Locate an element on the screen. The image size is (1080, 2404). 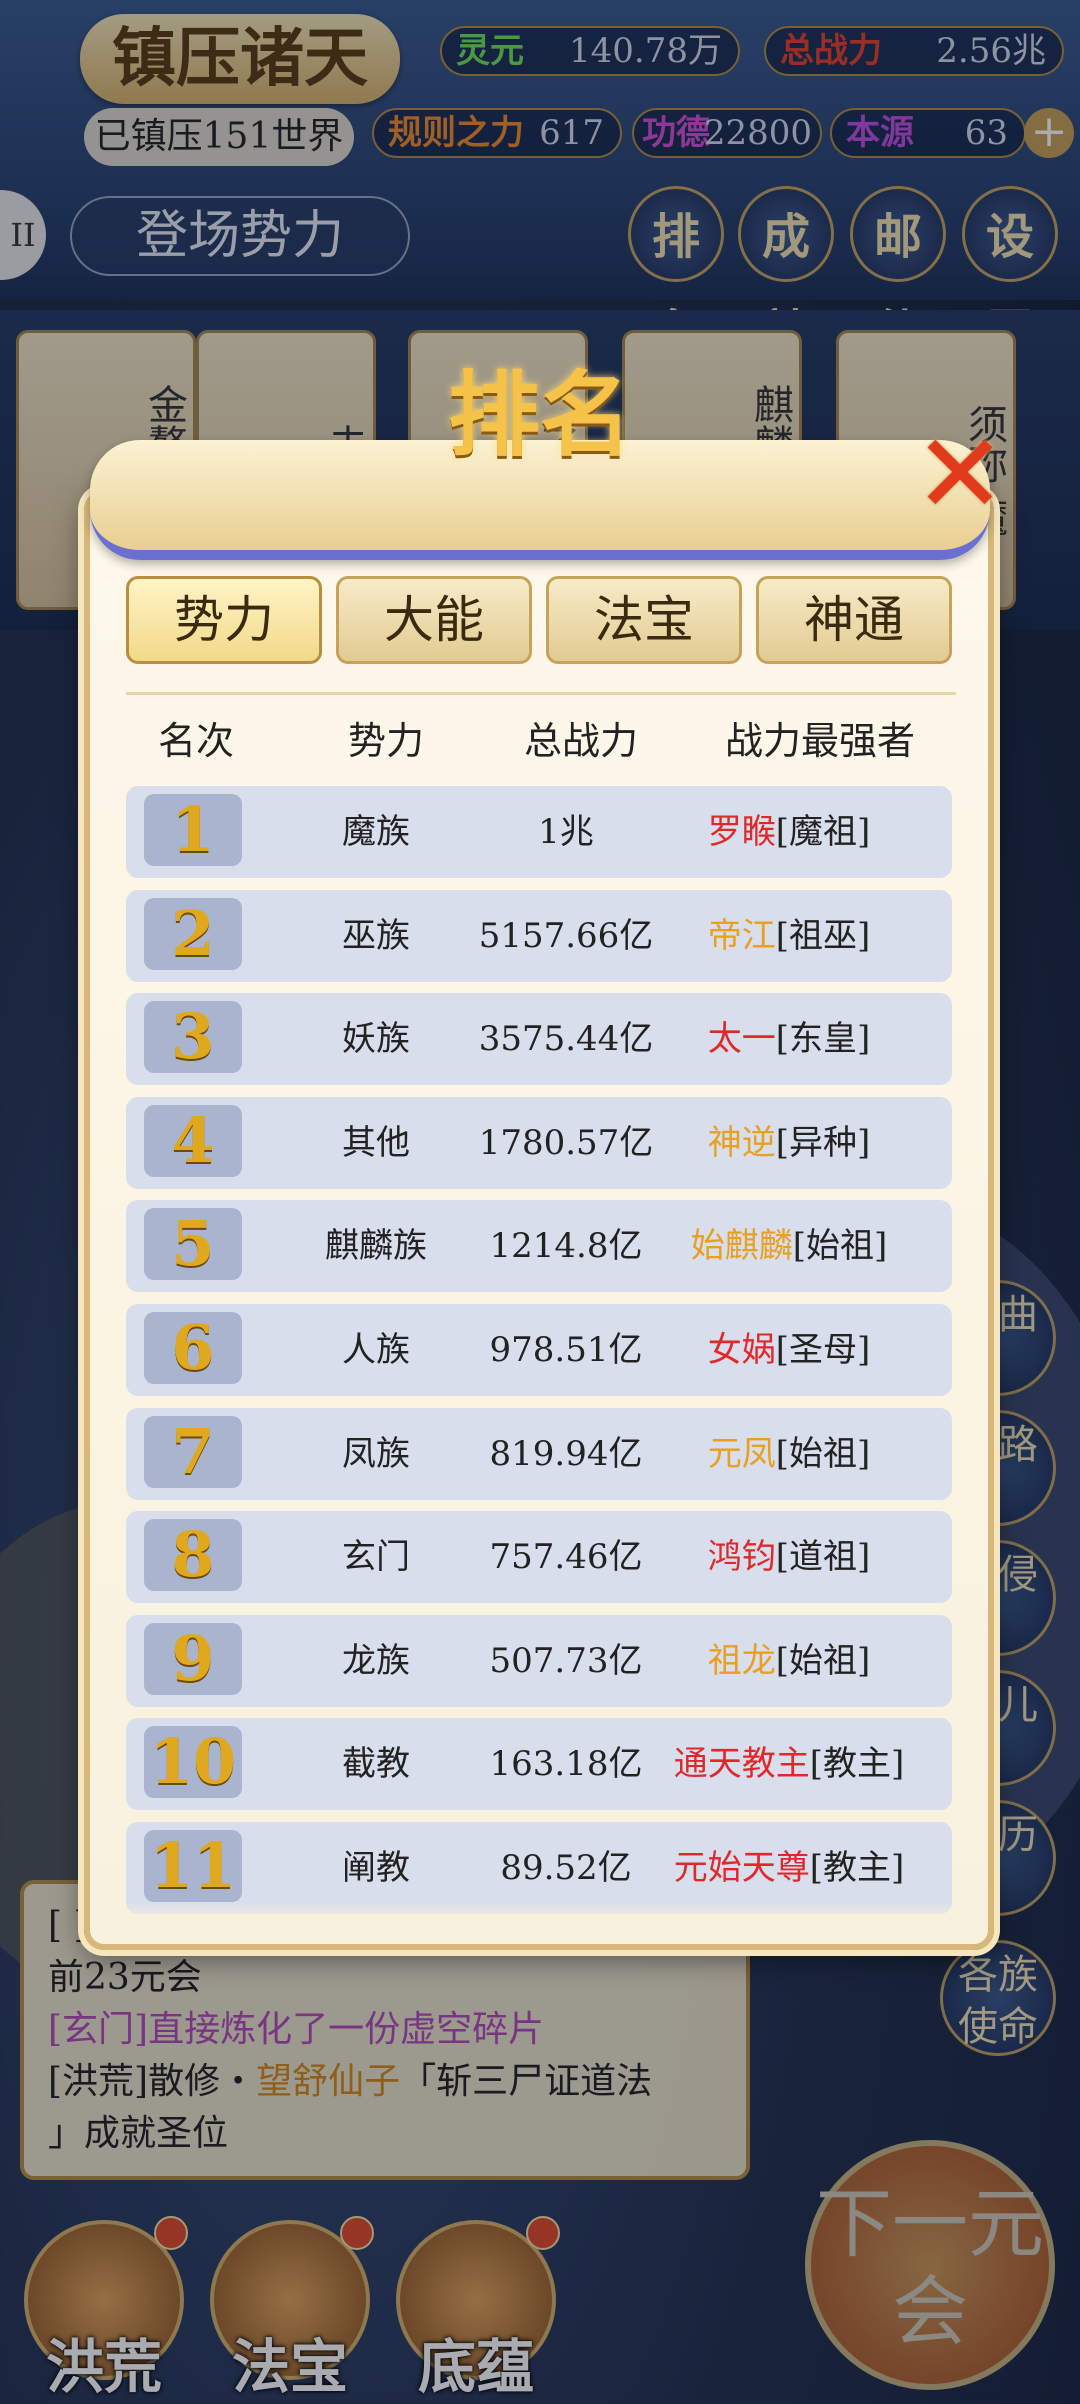
strongest-title: [道祖] is located at coordinates (823, 1557).